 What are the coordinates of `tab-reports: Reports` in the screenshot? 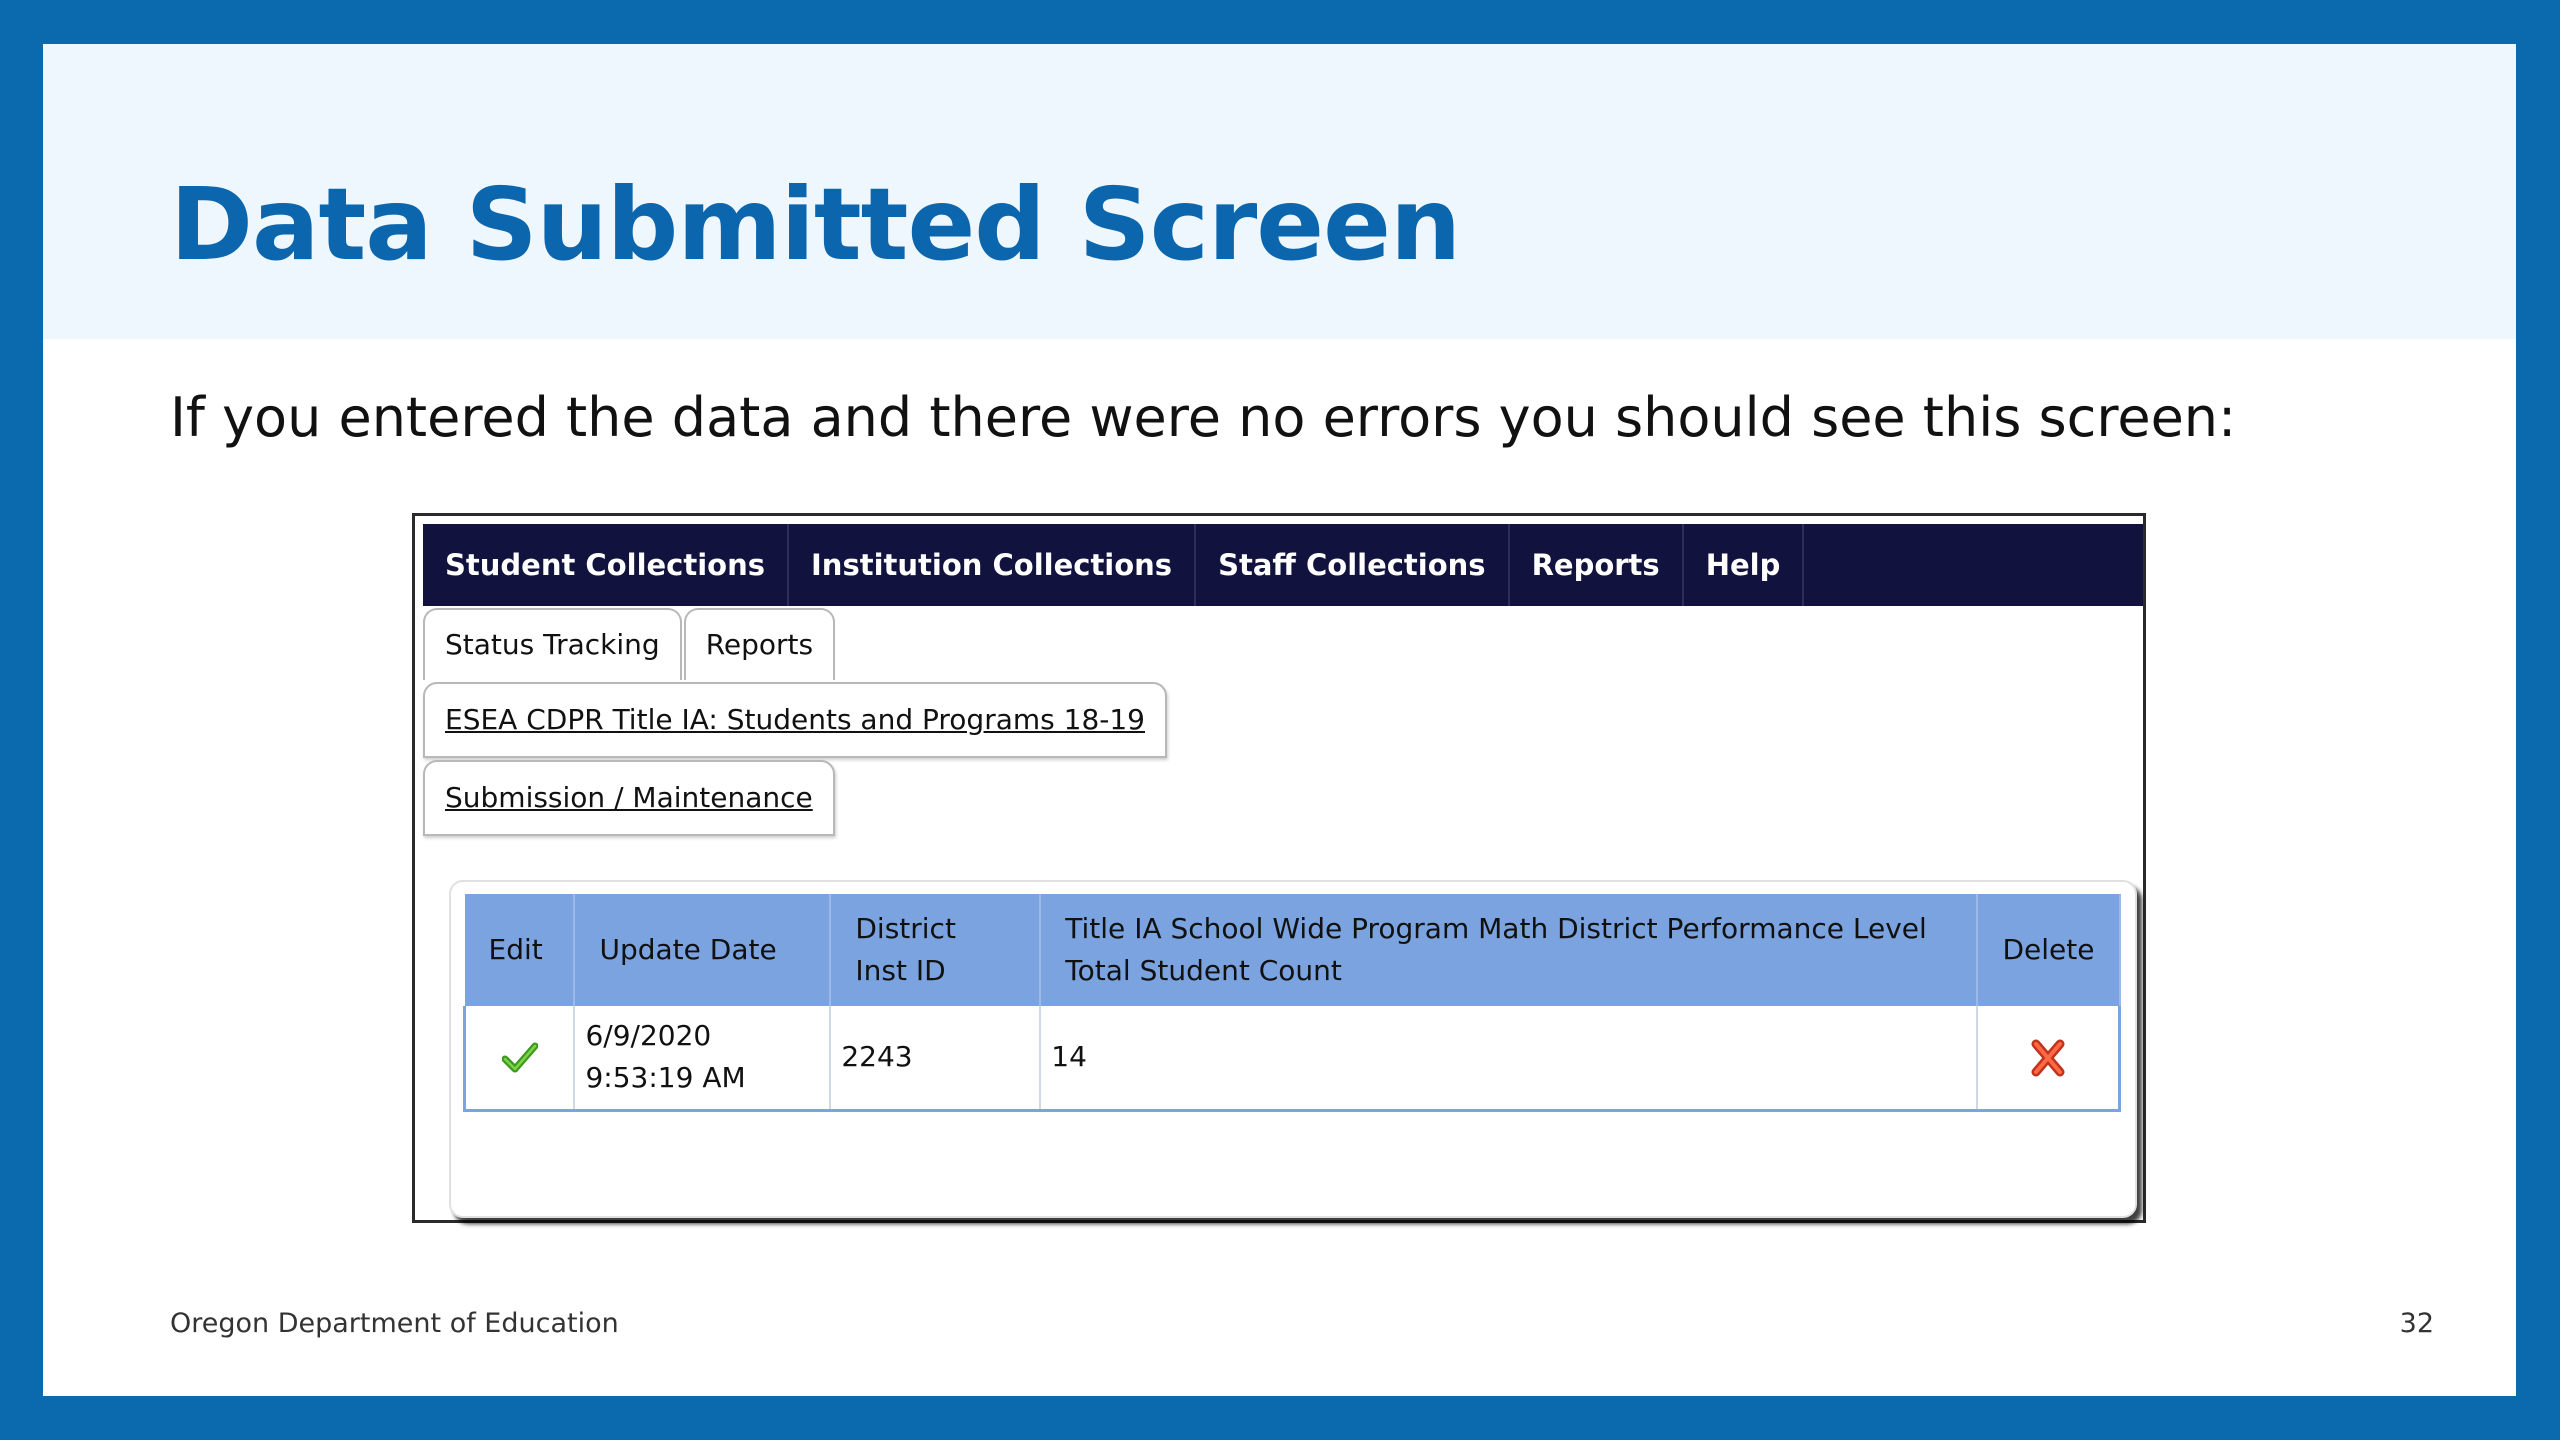 It's located at (759, 644).